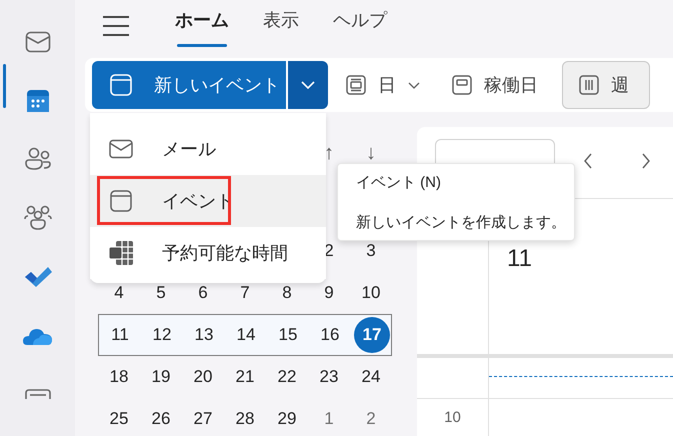 The image size is (673, 436). Describe the element at coordinates (330, 335) in the screenshot. I see `calendar-day: 16` at that location.